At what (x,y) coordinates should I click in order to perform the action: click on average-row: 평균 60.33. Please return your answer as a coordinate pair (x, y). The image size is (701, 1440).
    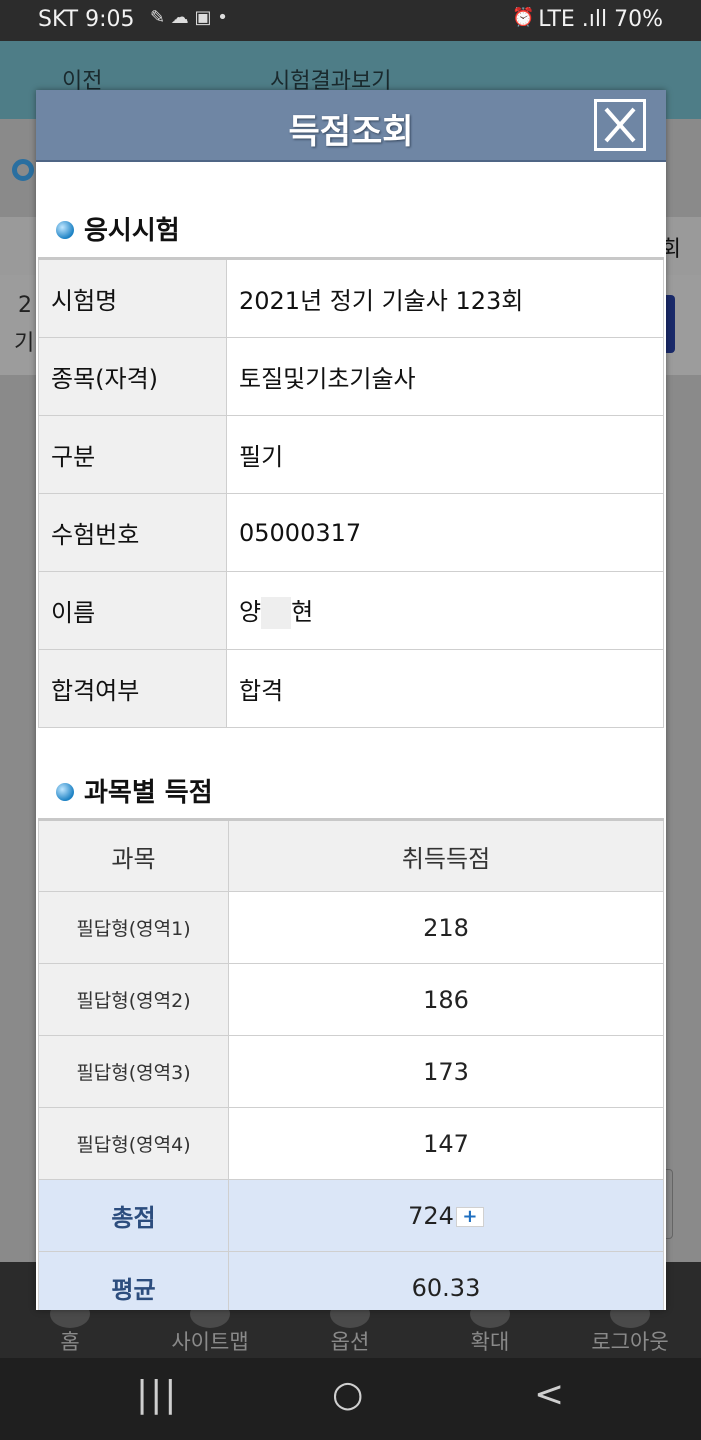
    Looking at the image, I should click on (351, 1280).